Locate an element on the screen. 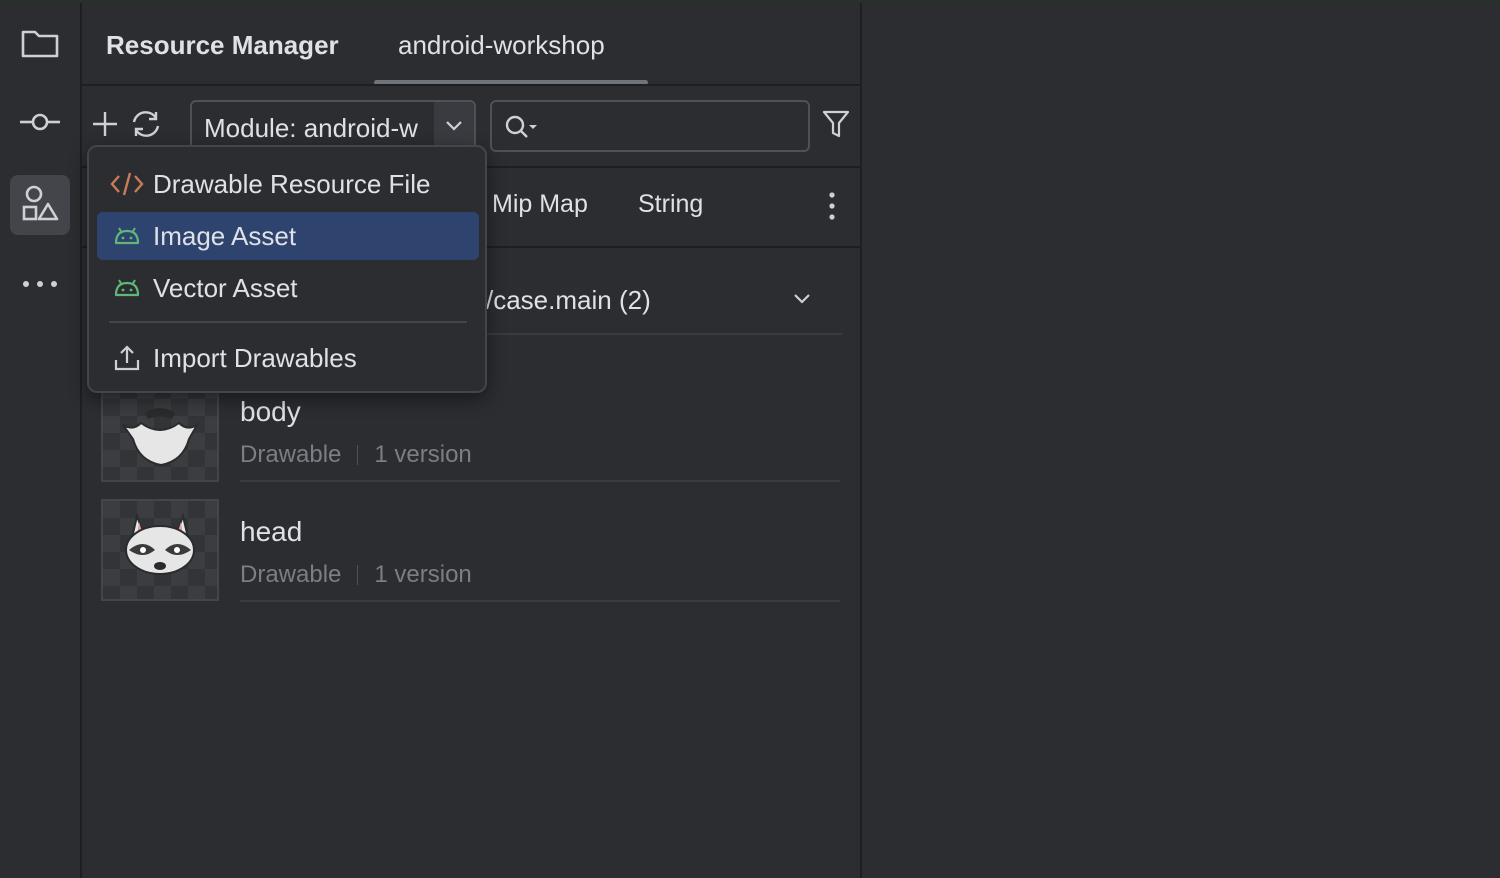 This screenshot has height=878, width=1500. tool-window-strip is located at coordinates (41, 440).